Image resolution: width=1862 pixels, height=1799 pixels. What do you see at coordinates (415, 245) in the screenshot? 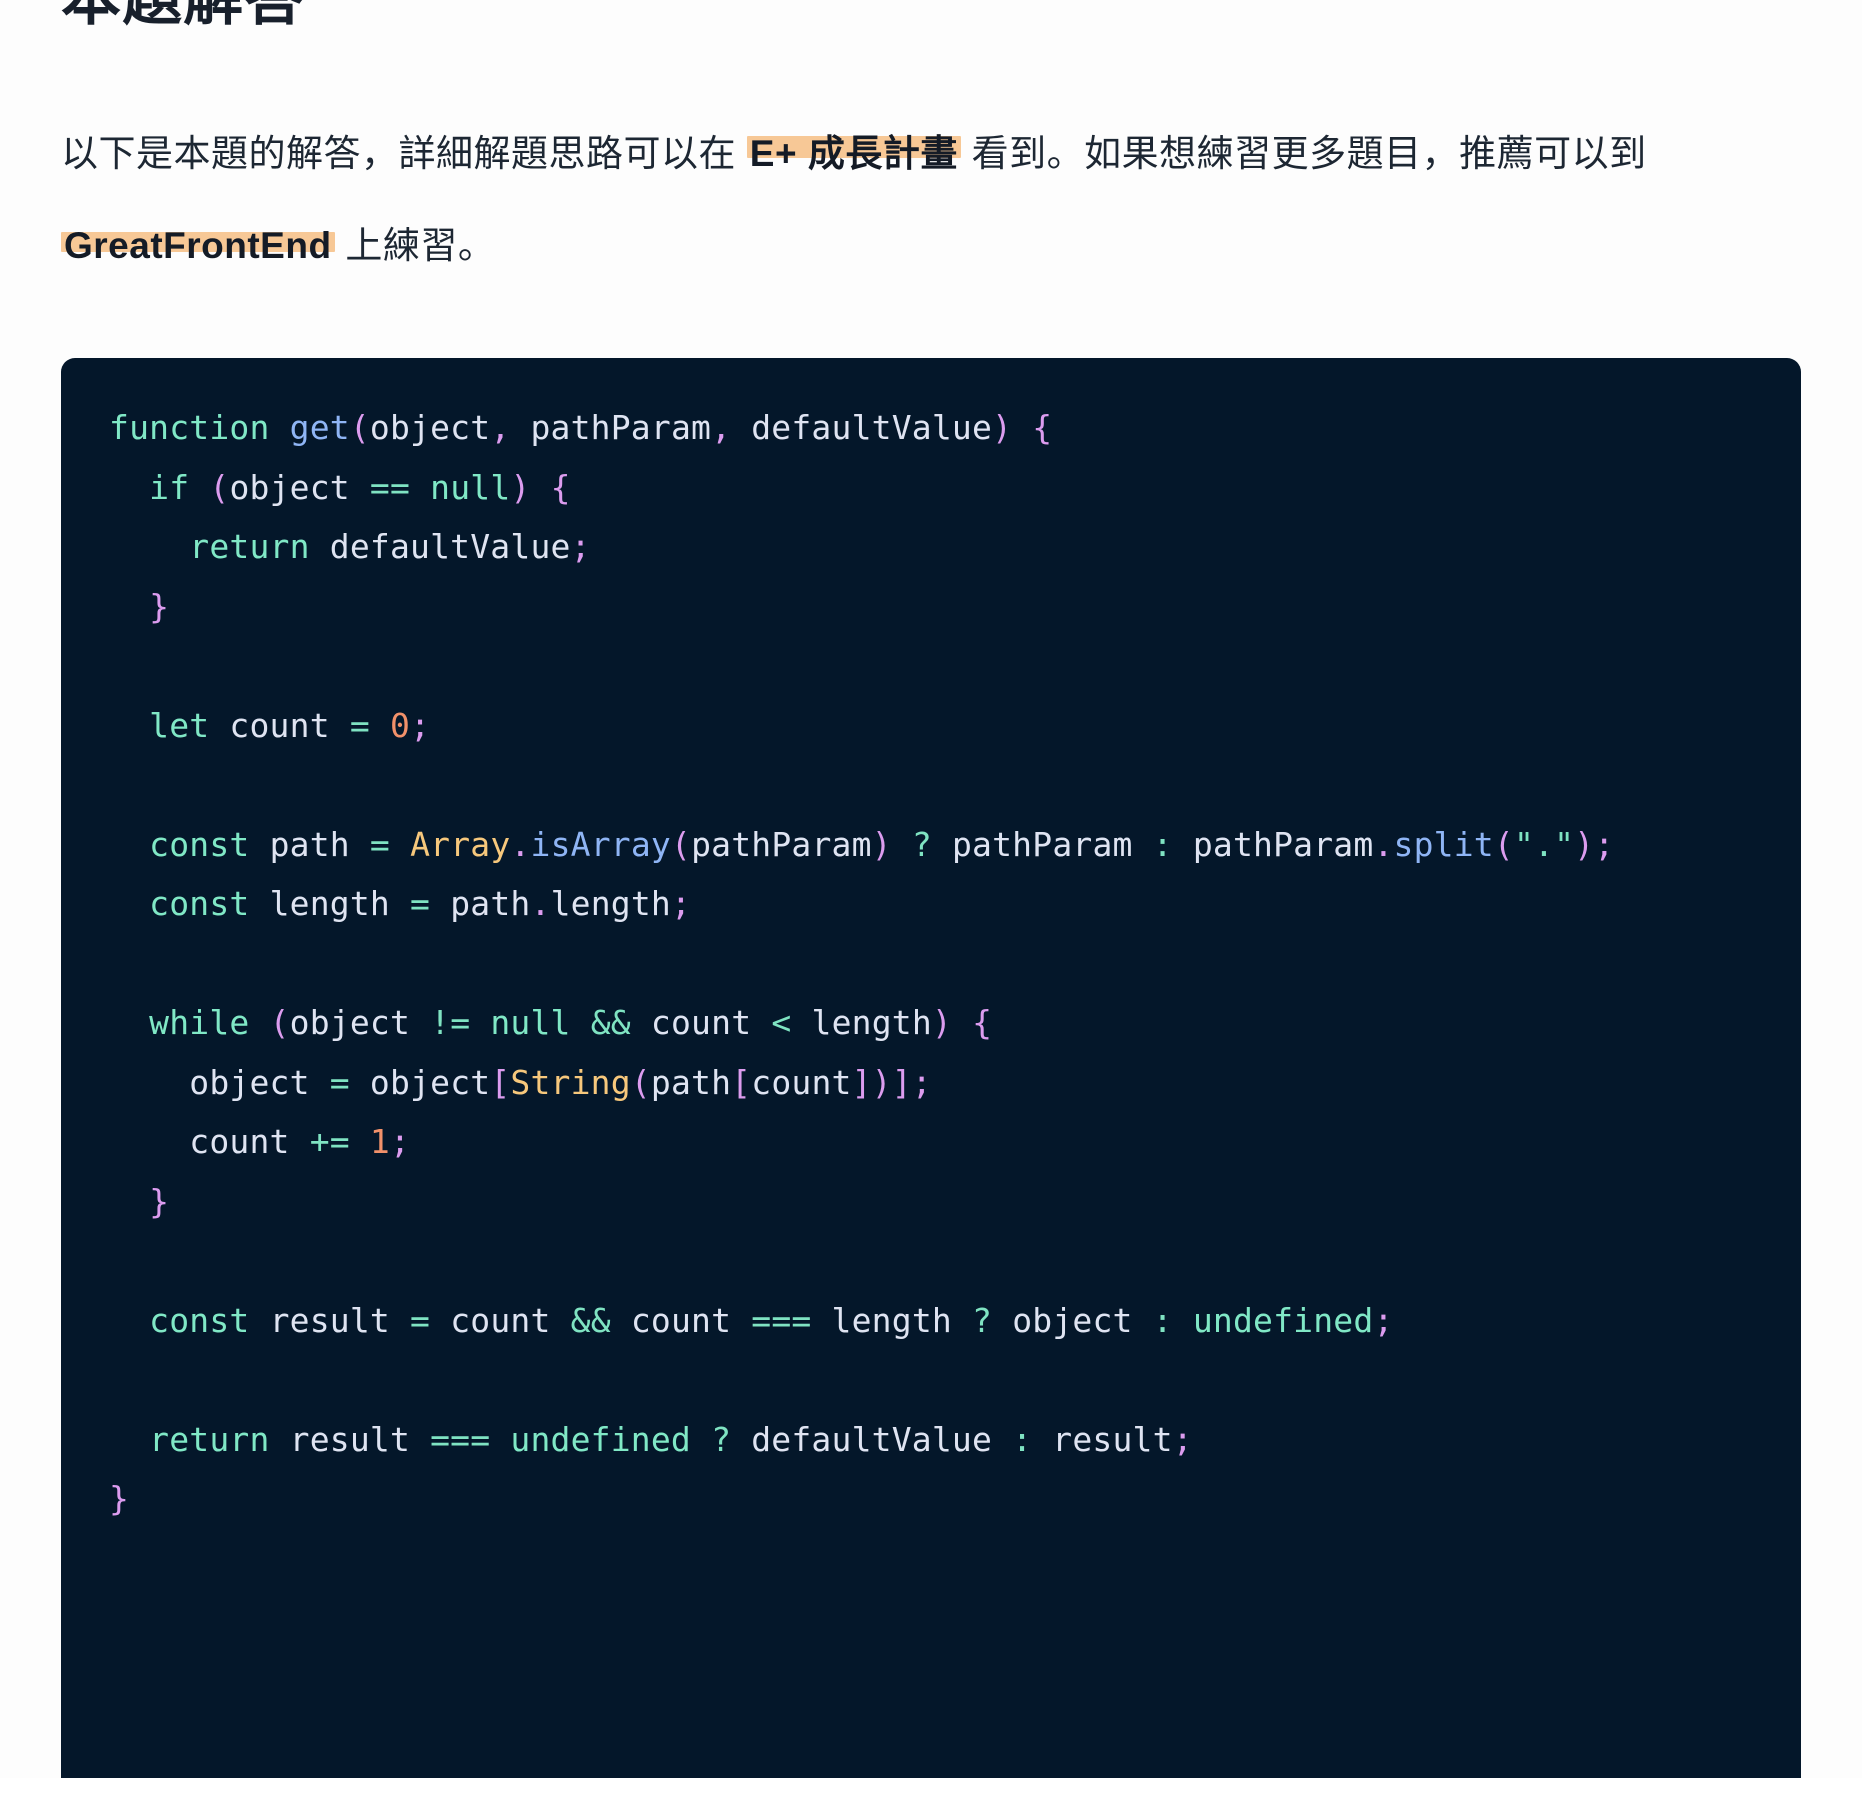
I see `intro-text-part-3: 上練習。` at bounding box center [415, 245].